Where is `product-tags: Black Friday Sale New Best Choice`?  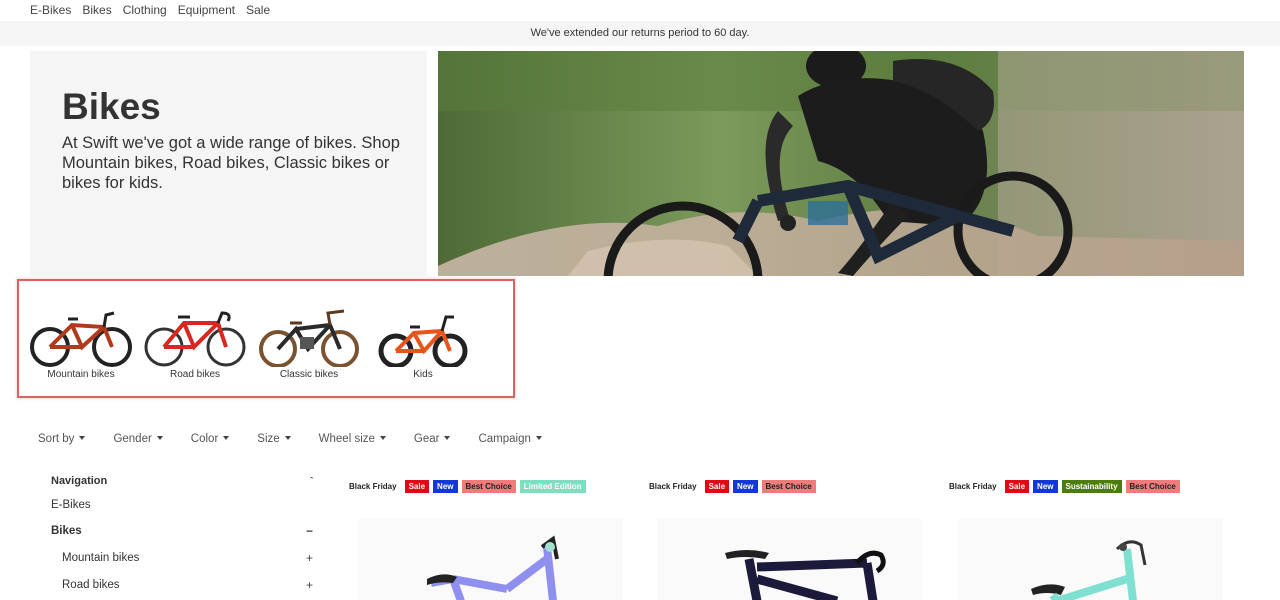
product-tags: Black Friday Sale New Best Choice is located at coordinates (794, 486).